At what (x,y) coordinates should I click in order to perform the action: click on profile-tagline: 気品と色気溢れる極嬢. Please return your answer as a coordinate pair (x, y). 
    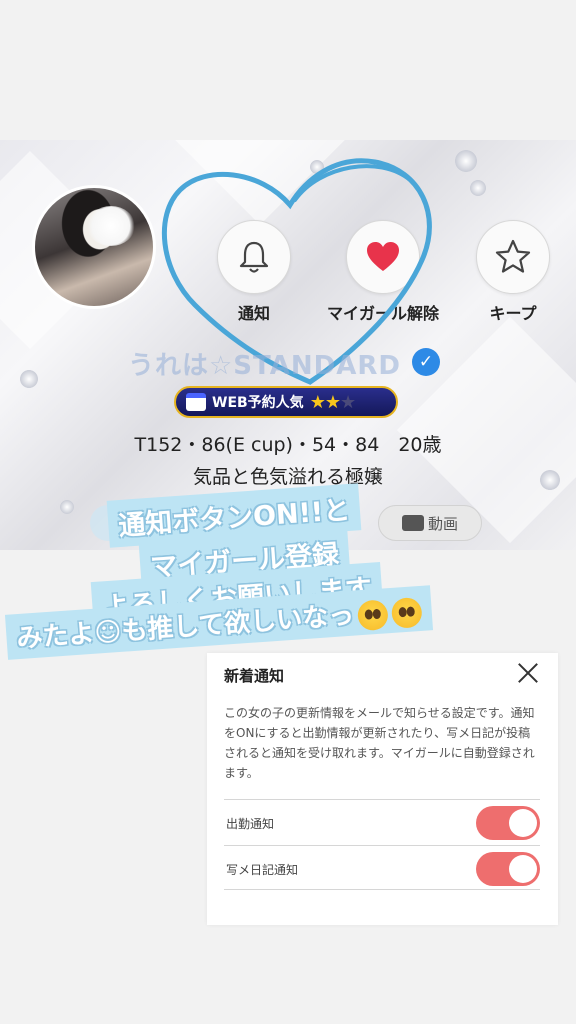
    Looking at the image, I should click on (287, 477).